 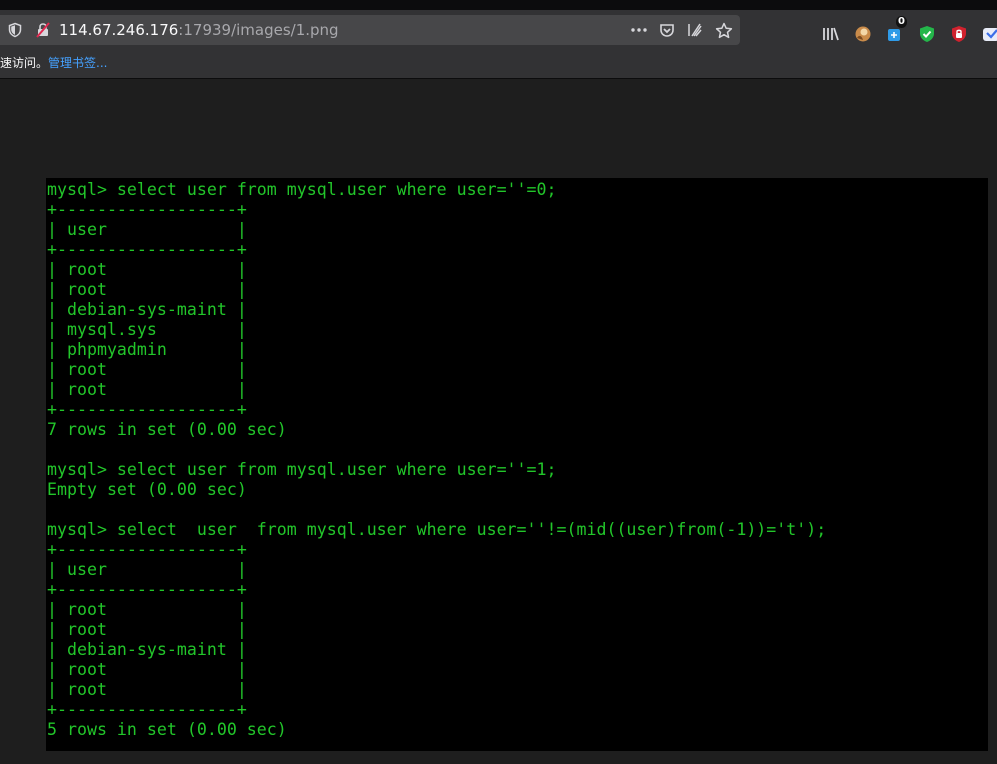 What do you see at coordinates (147, 489) in the screenshot?
I see `terminal-line: Empty set (0.00 sec)` at bounding box center [147, 489].